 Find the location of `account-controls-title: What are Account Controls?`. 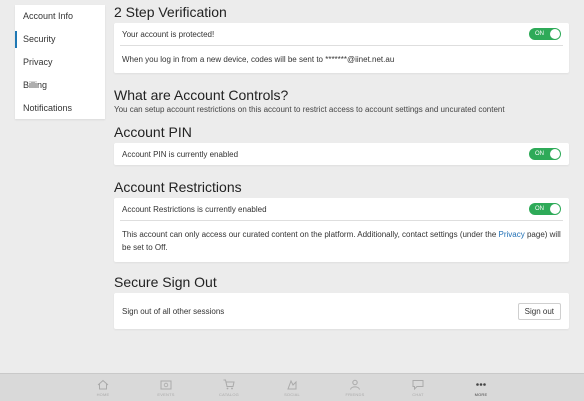

account-controls-title: What are Account Controls? is located at coordinates (201, 95).